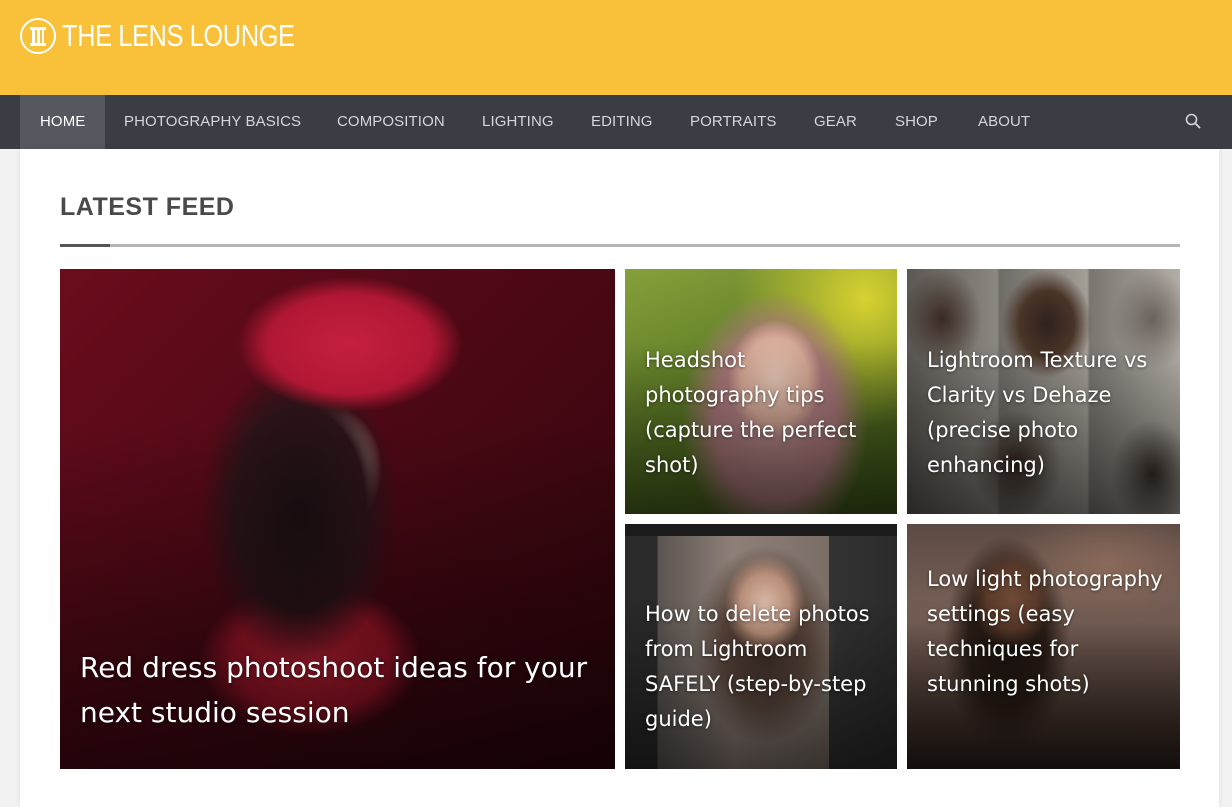 The height and width of the screenshot is (807, 1232). Describe the element at coordinates (212, 122) in the screenshot. I see `nav-item-photography-basics: PHOTOGRAPHY BASICS` at that location.